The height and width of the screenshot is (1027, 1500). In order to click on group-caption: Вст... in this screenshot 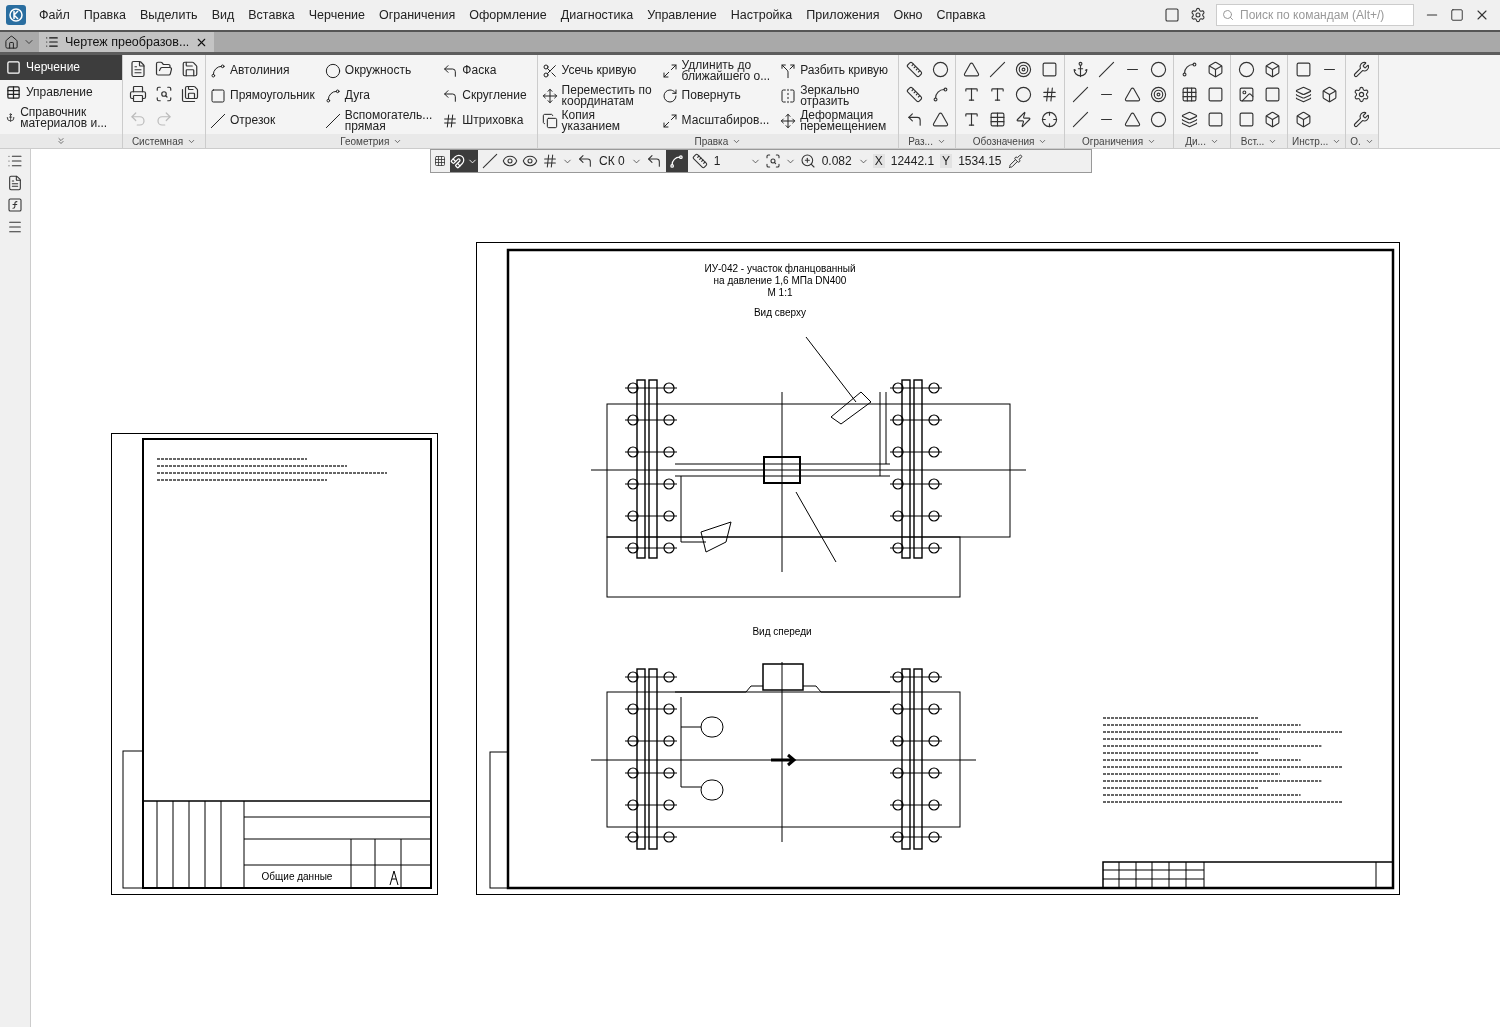, I will do `click(1252, 141)`.